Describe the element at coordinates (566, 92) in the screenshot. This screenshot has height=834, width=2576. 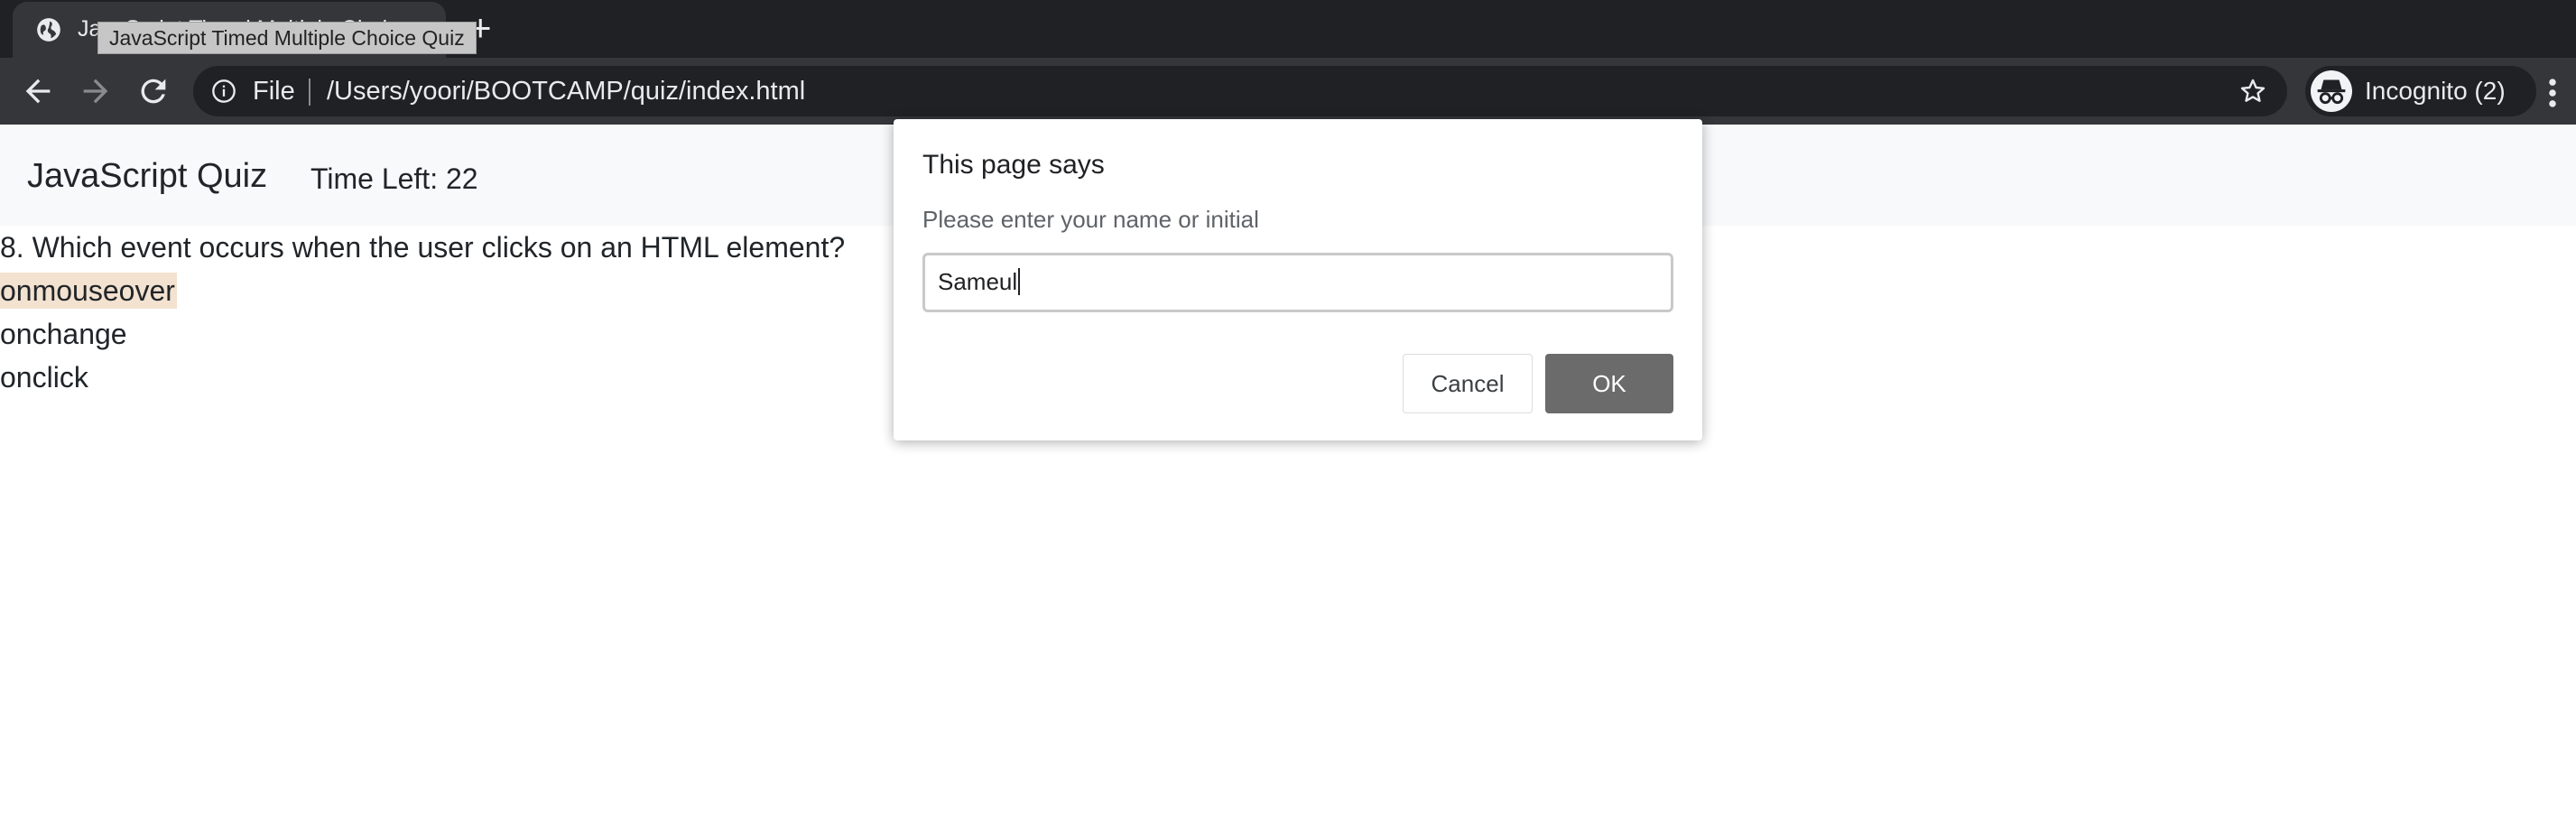
I see `url-text: /Users/yoori/BOOTCAMP/quiz/index.html` at that location.